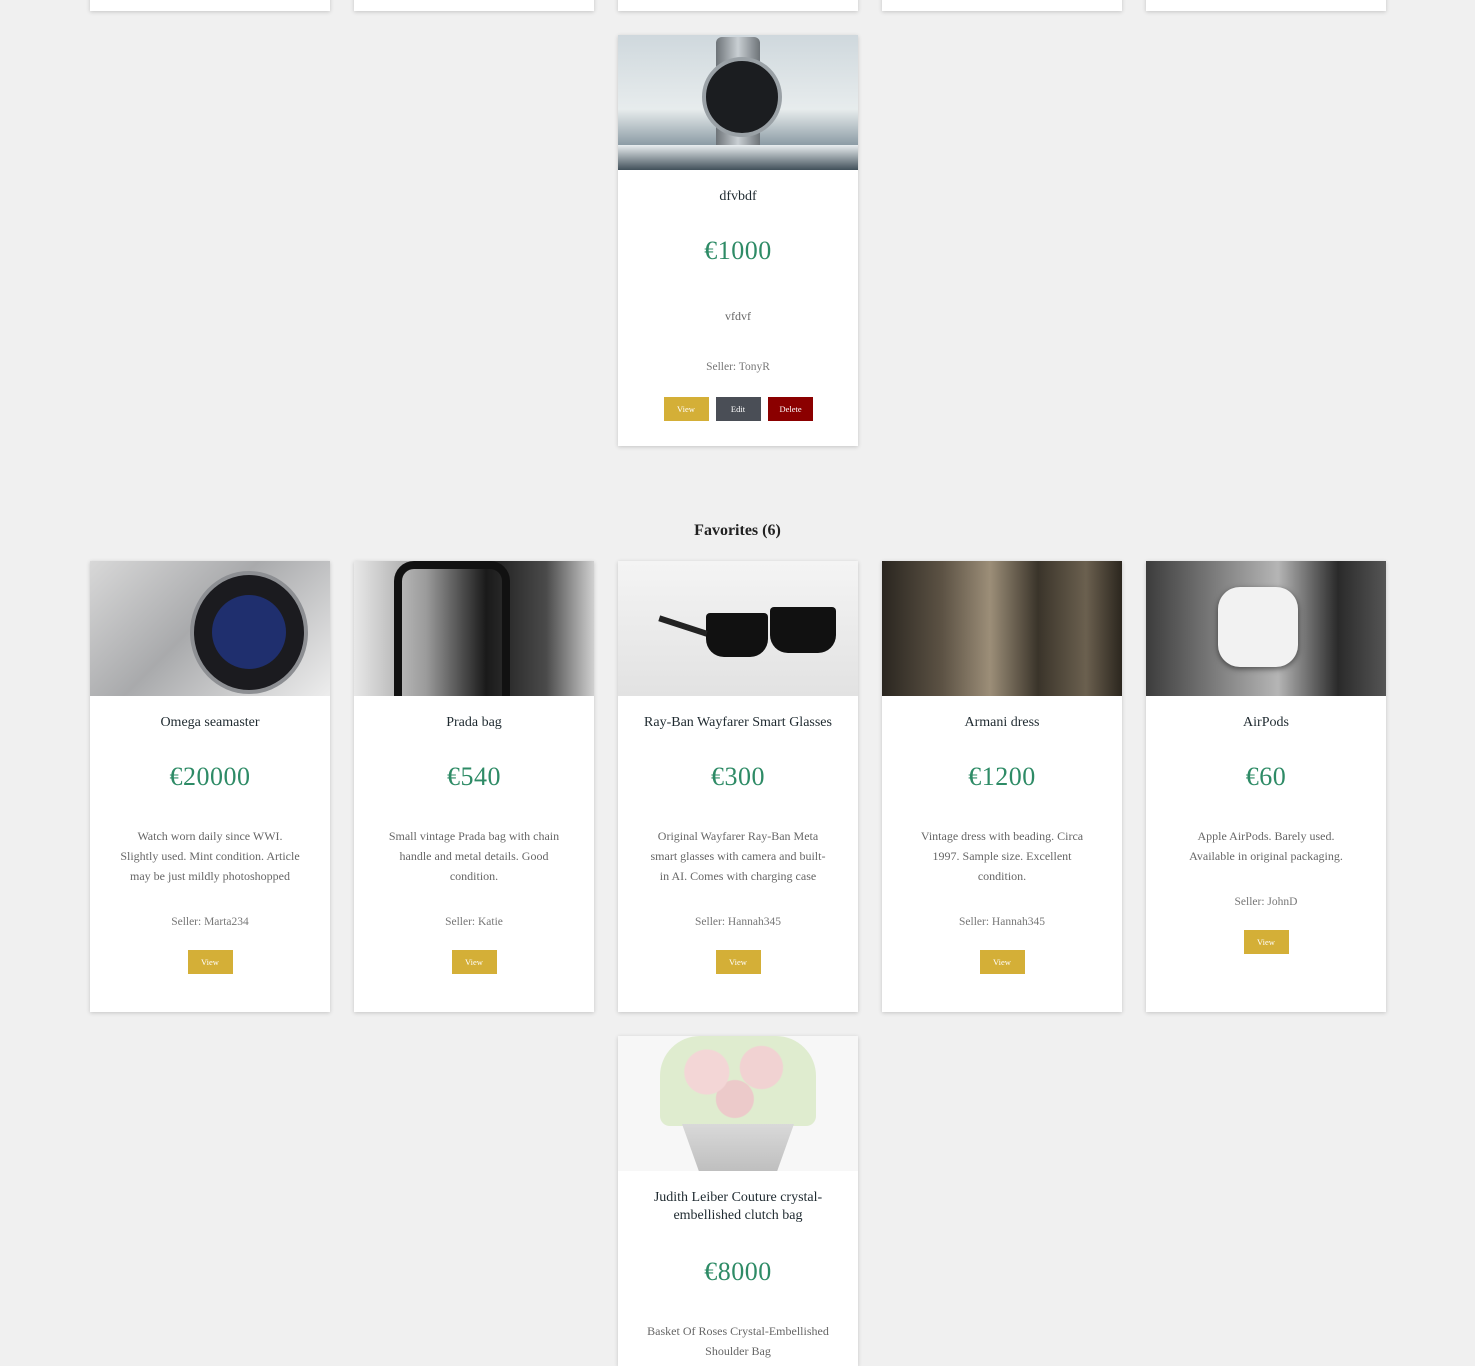 The height and width of the screenshot is (1366, 1475). What do you see at coordinates (474, 722) in the screenshot?
I see `favorite-title: Prada bag` at bounding box center [474, 722].